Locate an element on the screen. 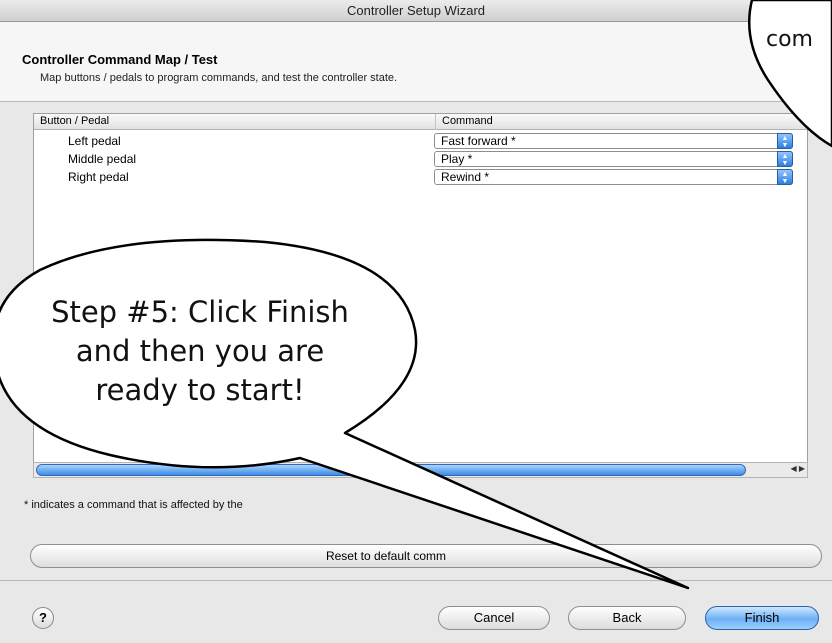 This screenshot has width=832, height=643. command-select: Rewind * ▲ ▼ is located at coordinates (613, 177).